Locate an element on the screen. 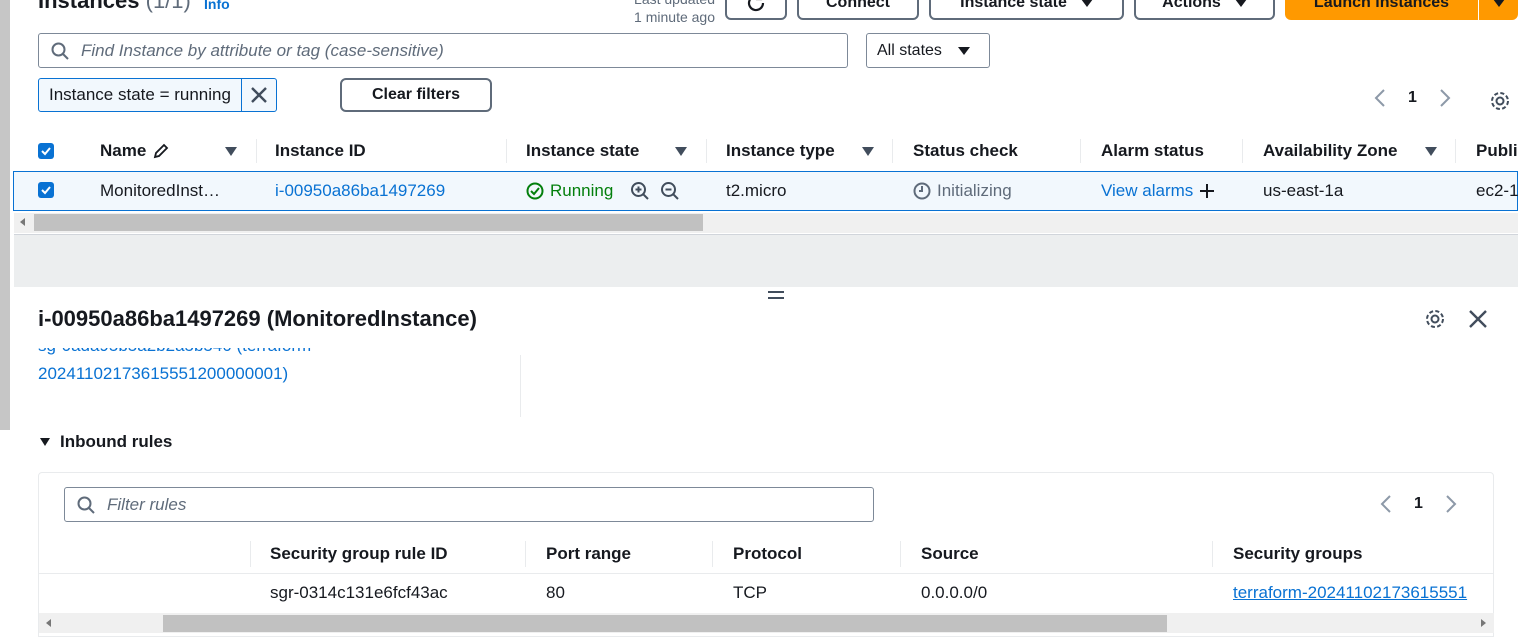 This screenshot has height=637, width=1518. rules-scrollbar-thumb is located at coordinates (665, 623).